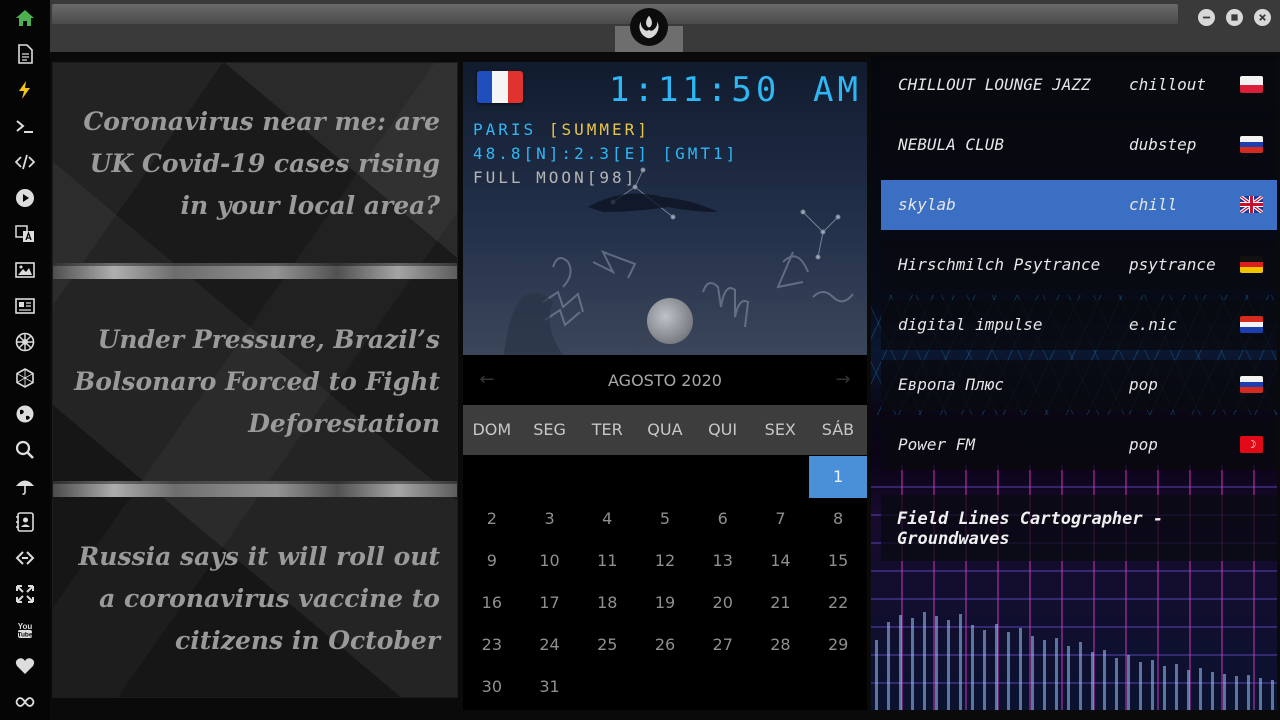  What do you see at coordinates (25, 558) in the screenshot?
I see `link-icon` at bounding box center [25, 558].